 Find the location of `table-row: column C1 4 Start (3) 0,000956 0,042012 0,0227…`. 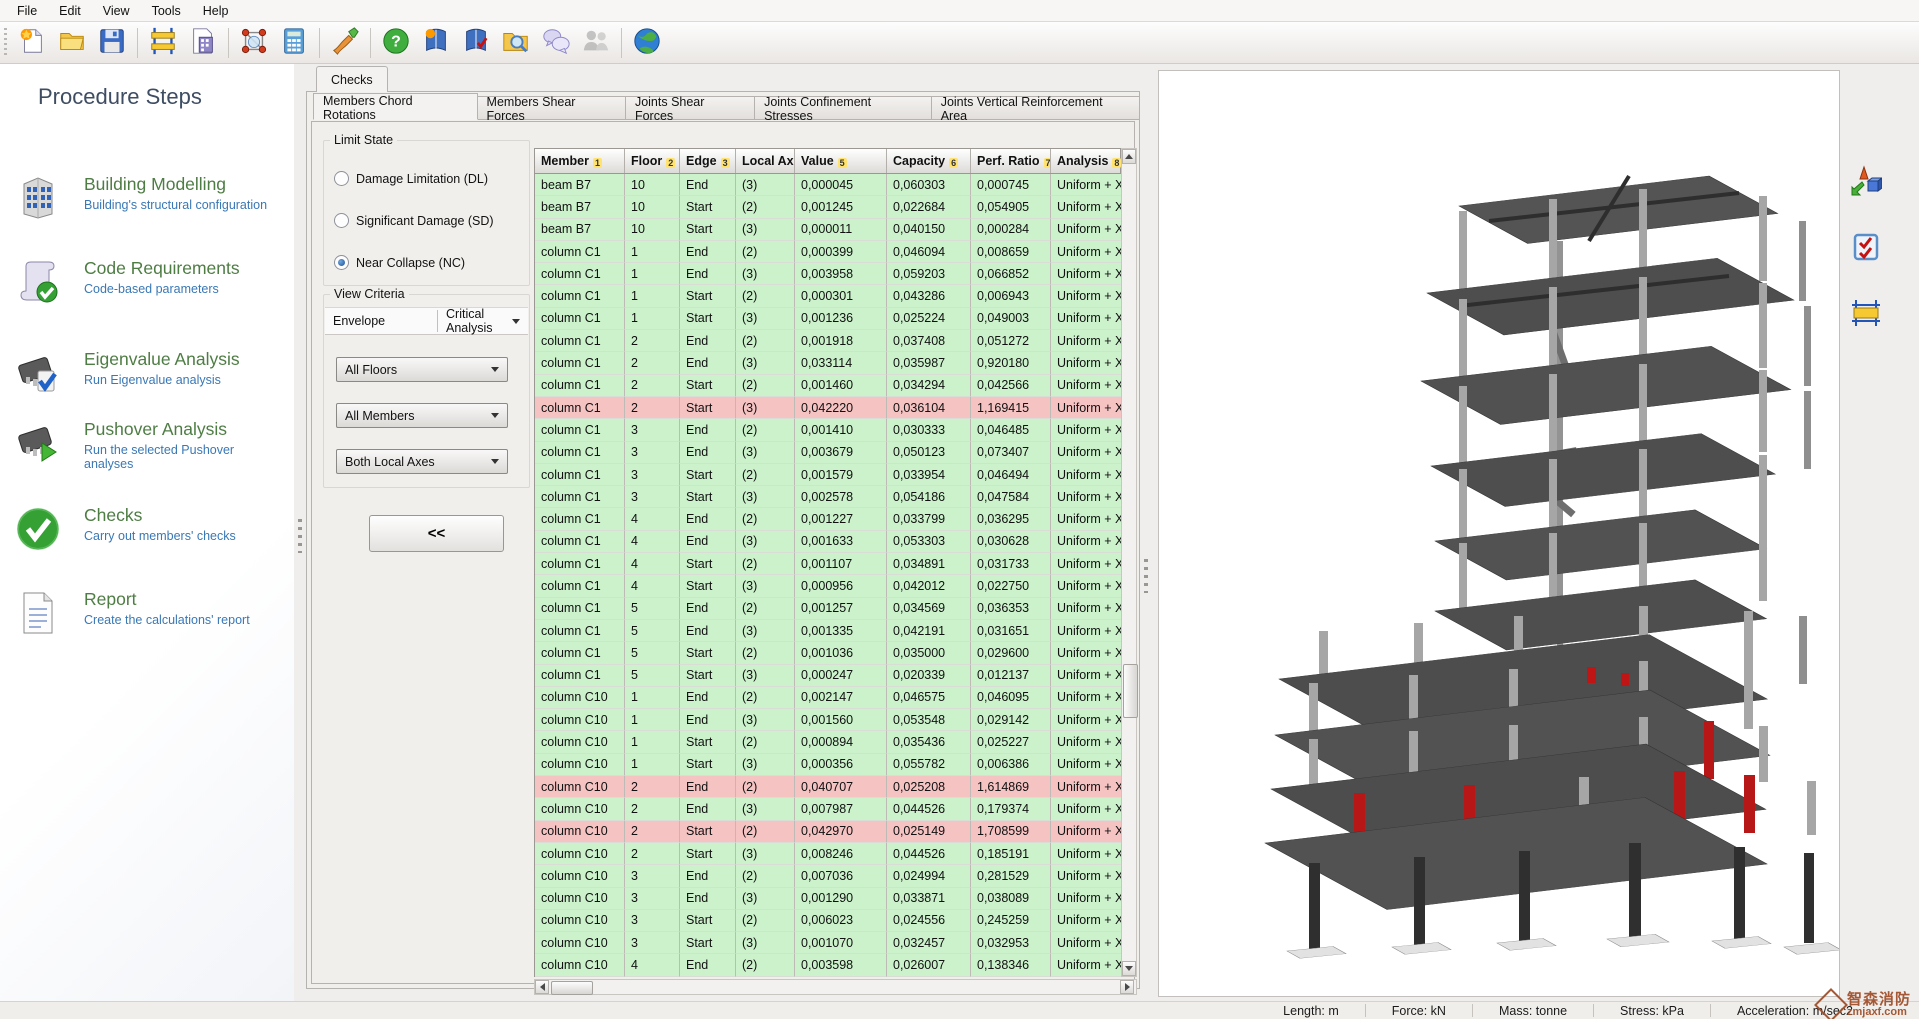

table-row: column C1 4 Start (3) 0,000956 0,042012 0,0227… is located at coordinates (828, 586).